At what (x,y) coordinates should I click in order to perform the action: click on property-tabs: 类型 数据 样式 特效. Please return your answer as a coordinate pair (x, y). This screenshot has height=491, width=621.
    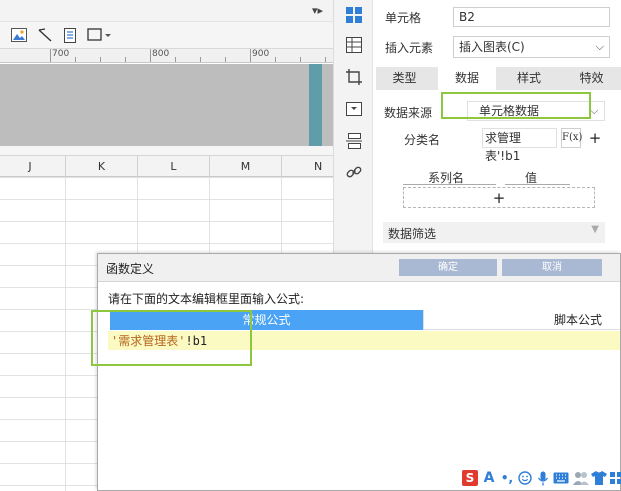
    Looking at the image, I should click on (498, 78).